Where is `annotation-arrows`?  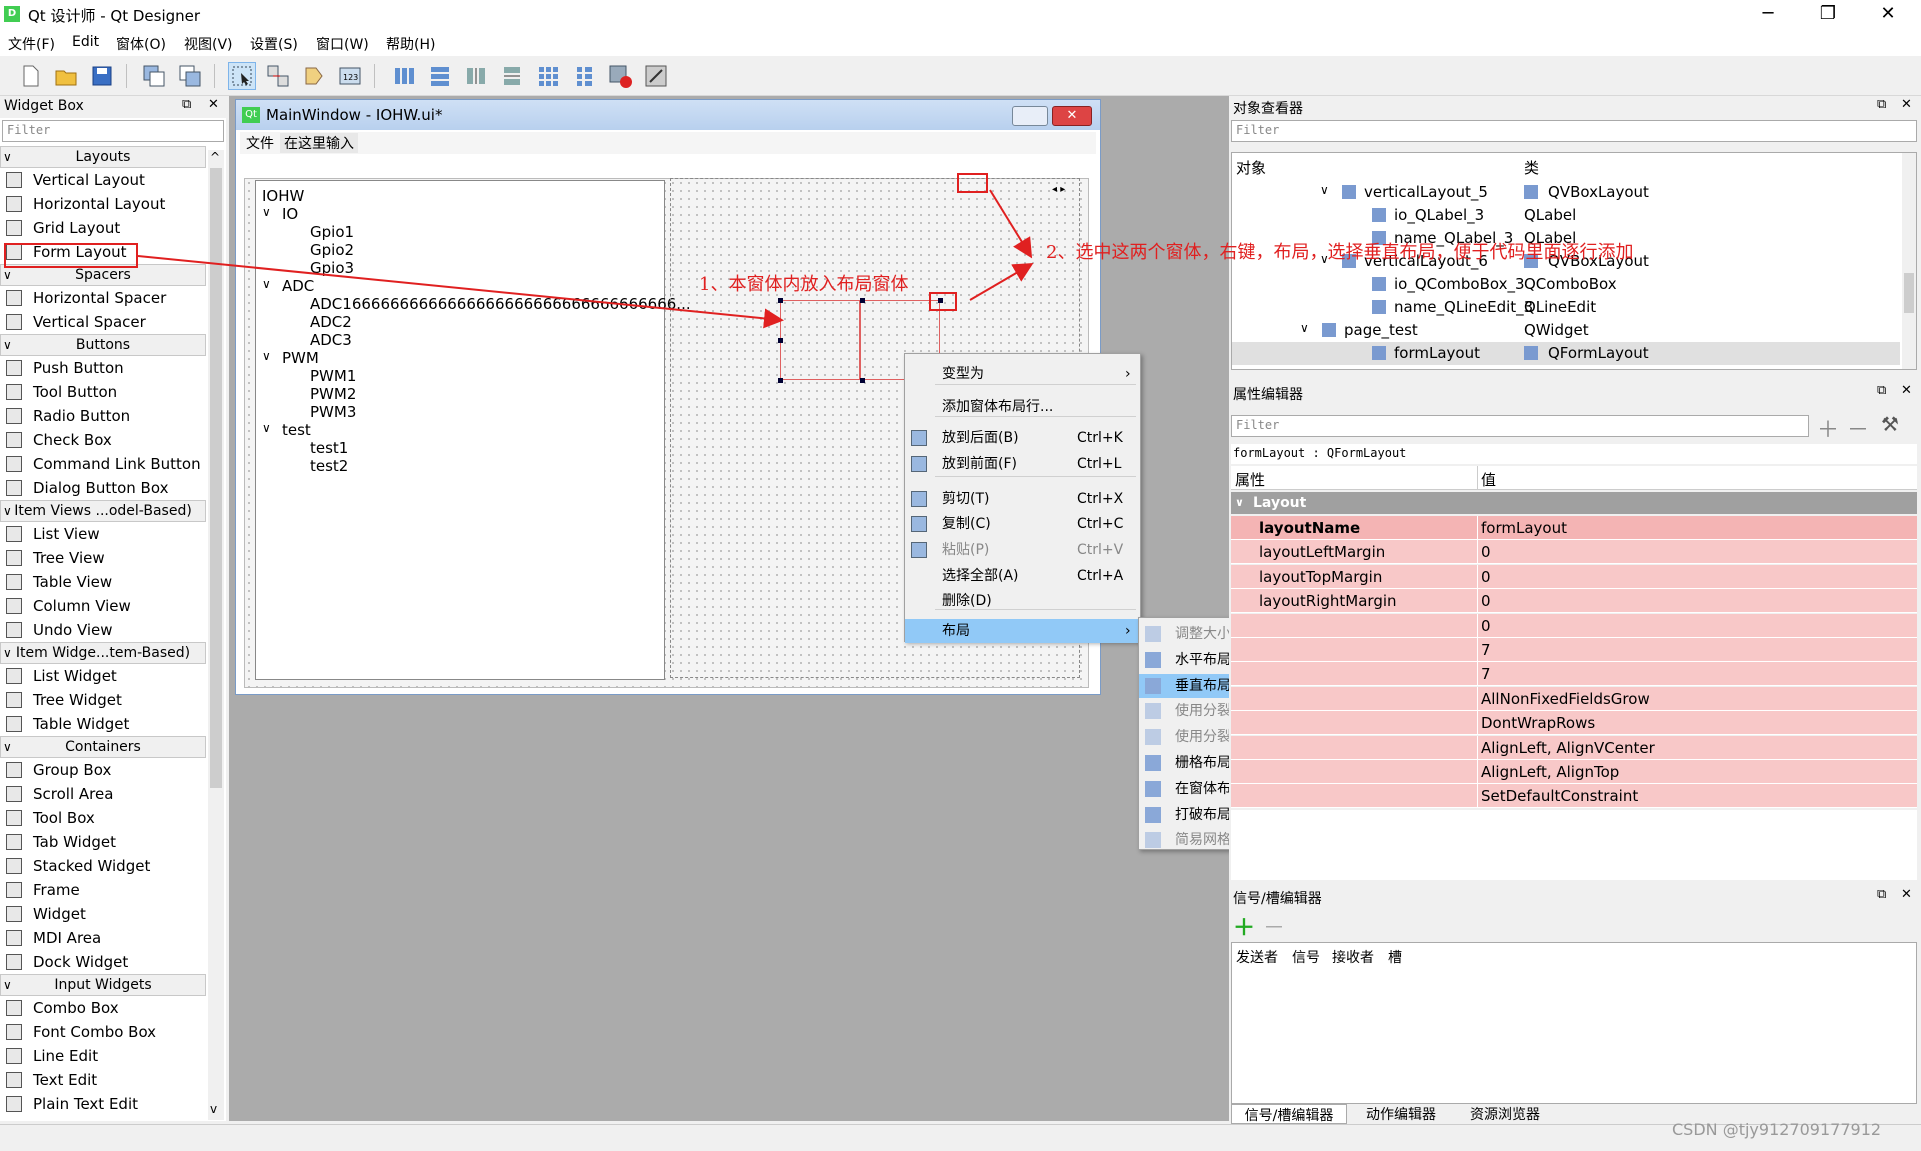 annotation-arrows is located at coordinates (585, 259).